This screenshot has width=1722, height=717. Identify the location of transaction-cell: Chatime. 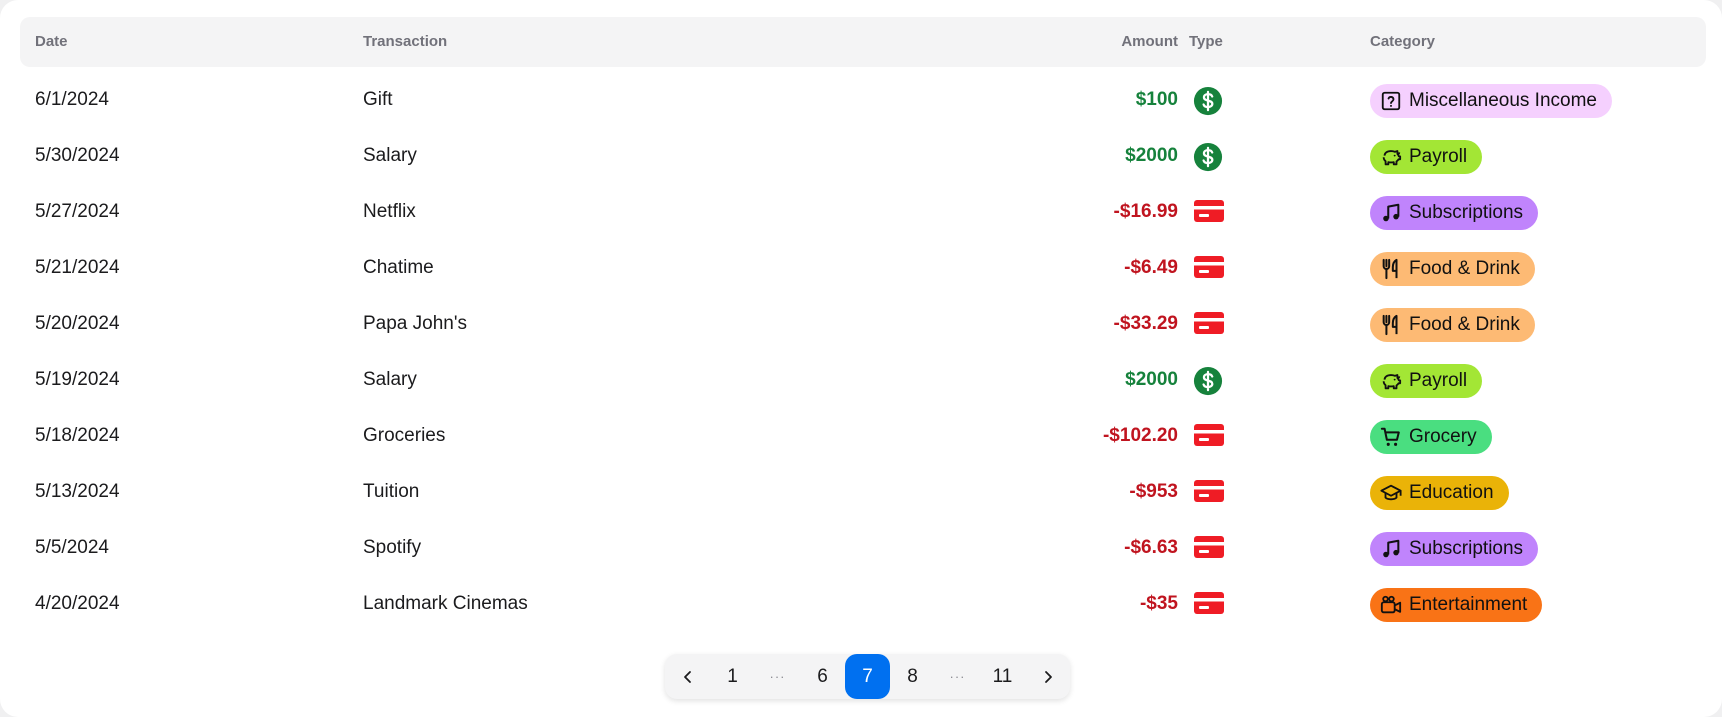
(398, 267).